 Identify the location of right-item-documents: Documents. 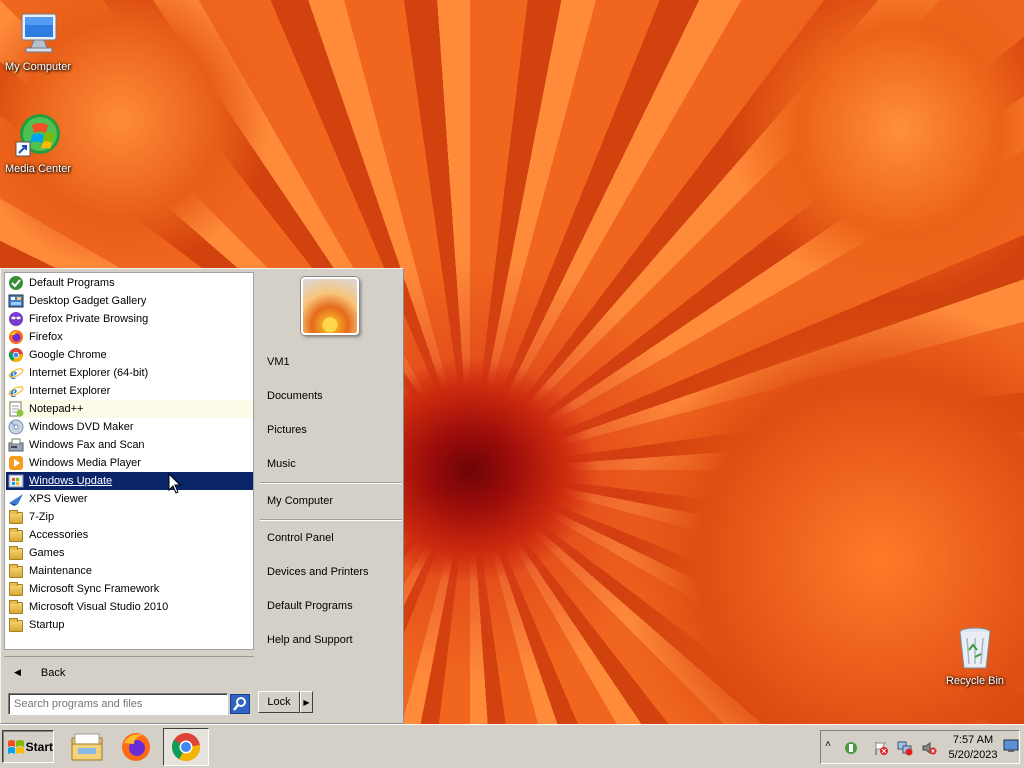
(328, 396).